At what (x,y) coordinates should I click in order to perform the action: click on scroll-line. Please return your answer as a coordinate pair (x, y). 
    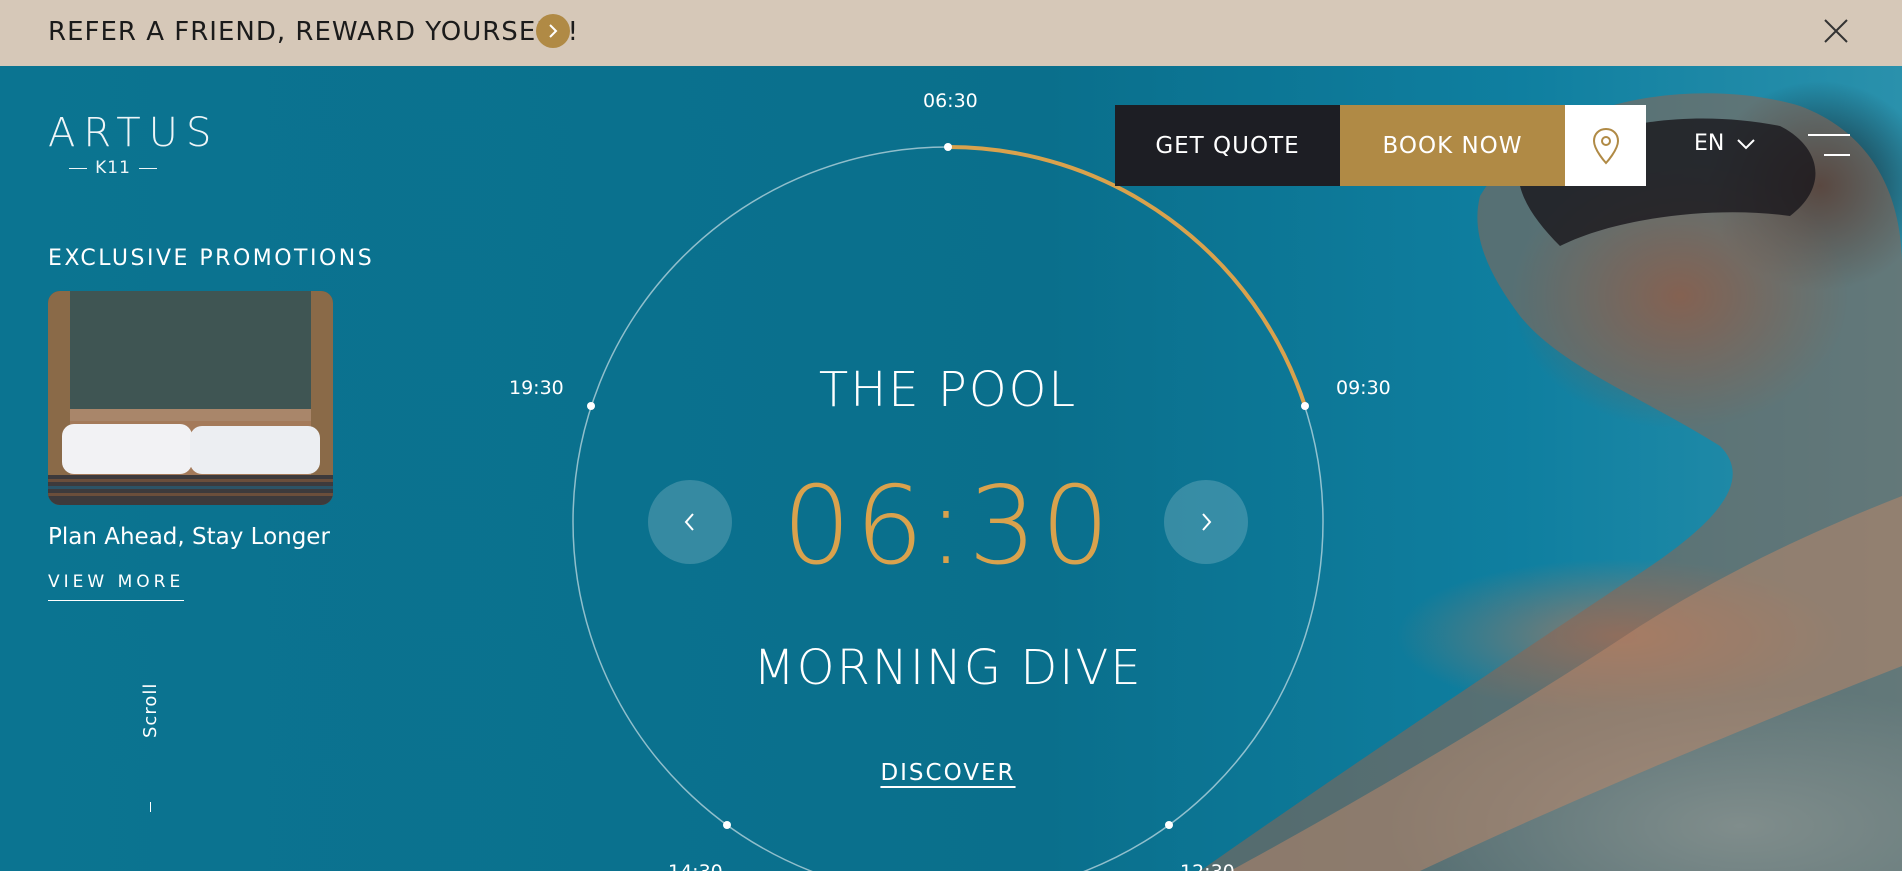
    Looking at the image, I should click on (150, 807).